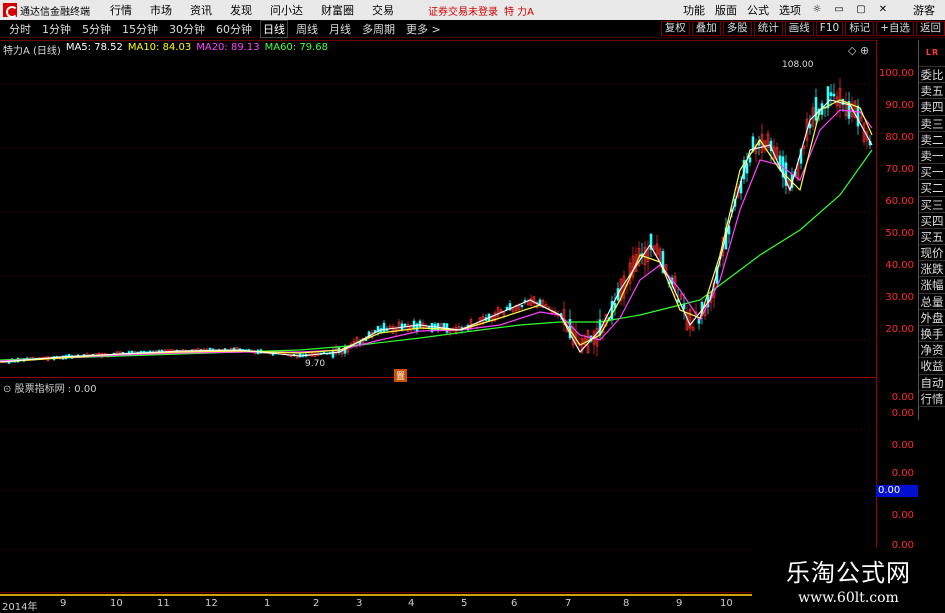 This screenshot has height=613, width=945. I want to click on chart-title: 特力A (日线), so click(32, 51).